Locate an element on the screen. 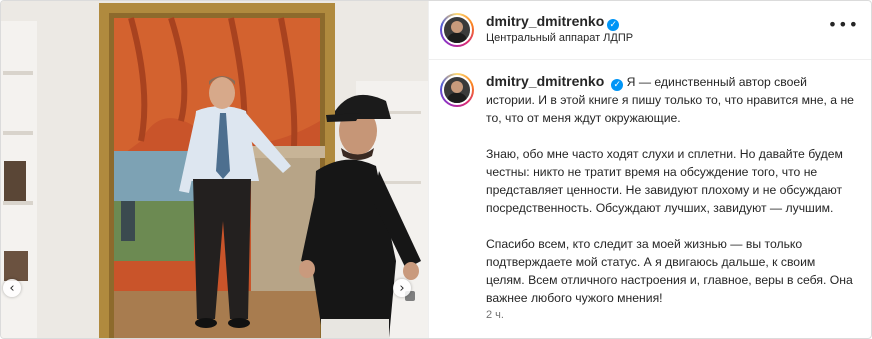 Image resolution: width=872 pixels, height=339 pixels. chevron-right-icon: › is located at coordinates (402, 288).